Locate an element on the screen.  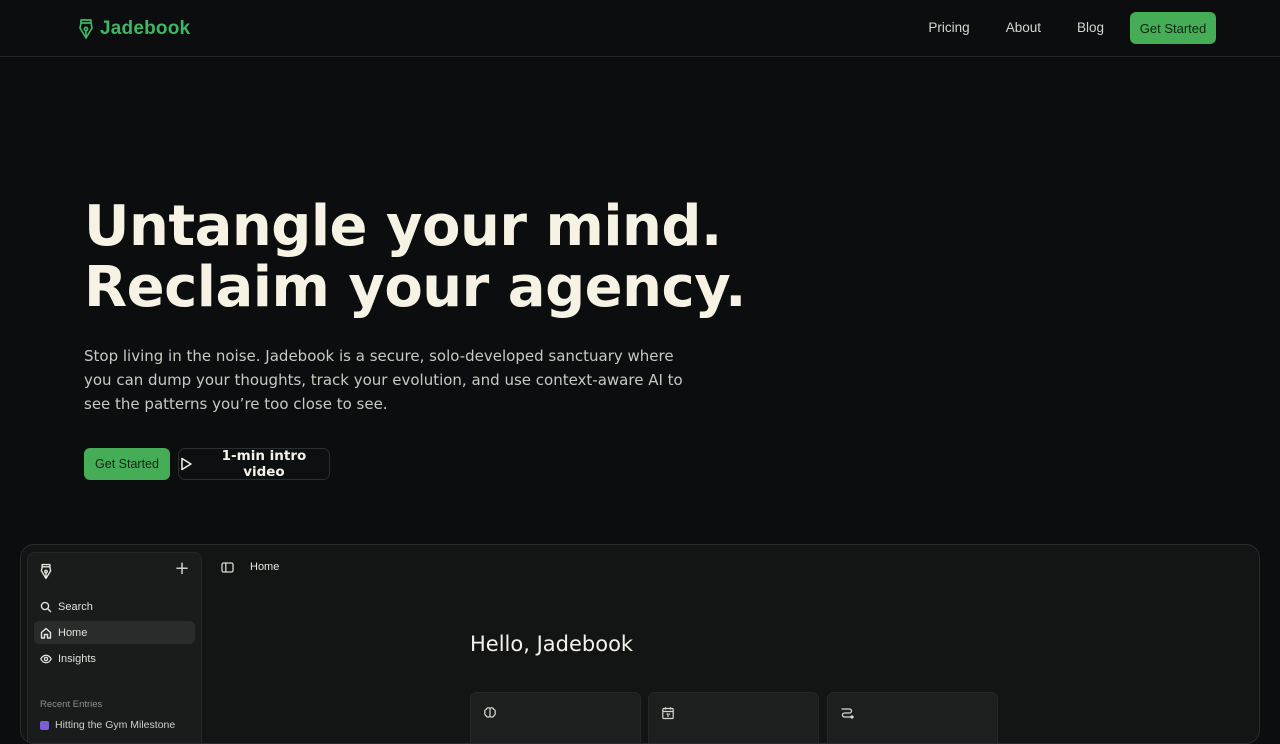
hero-cta-group: Get Started 1-min intro video is located at coordinates (207, 464).